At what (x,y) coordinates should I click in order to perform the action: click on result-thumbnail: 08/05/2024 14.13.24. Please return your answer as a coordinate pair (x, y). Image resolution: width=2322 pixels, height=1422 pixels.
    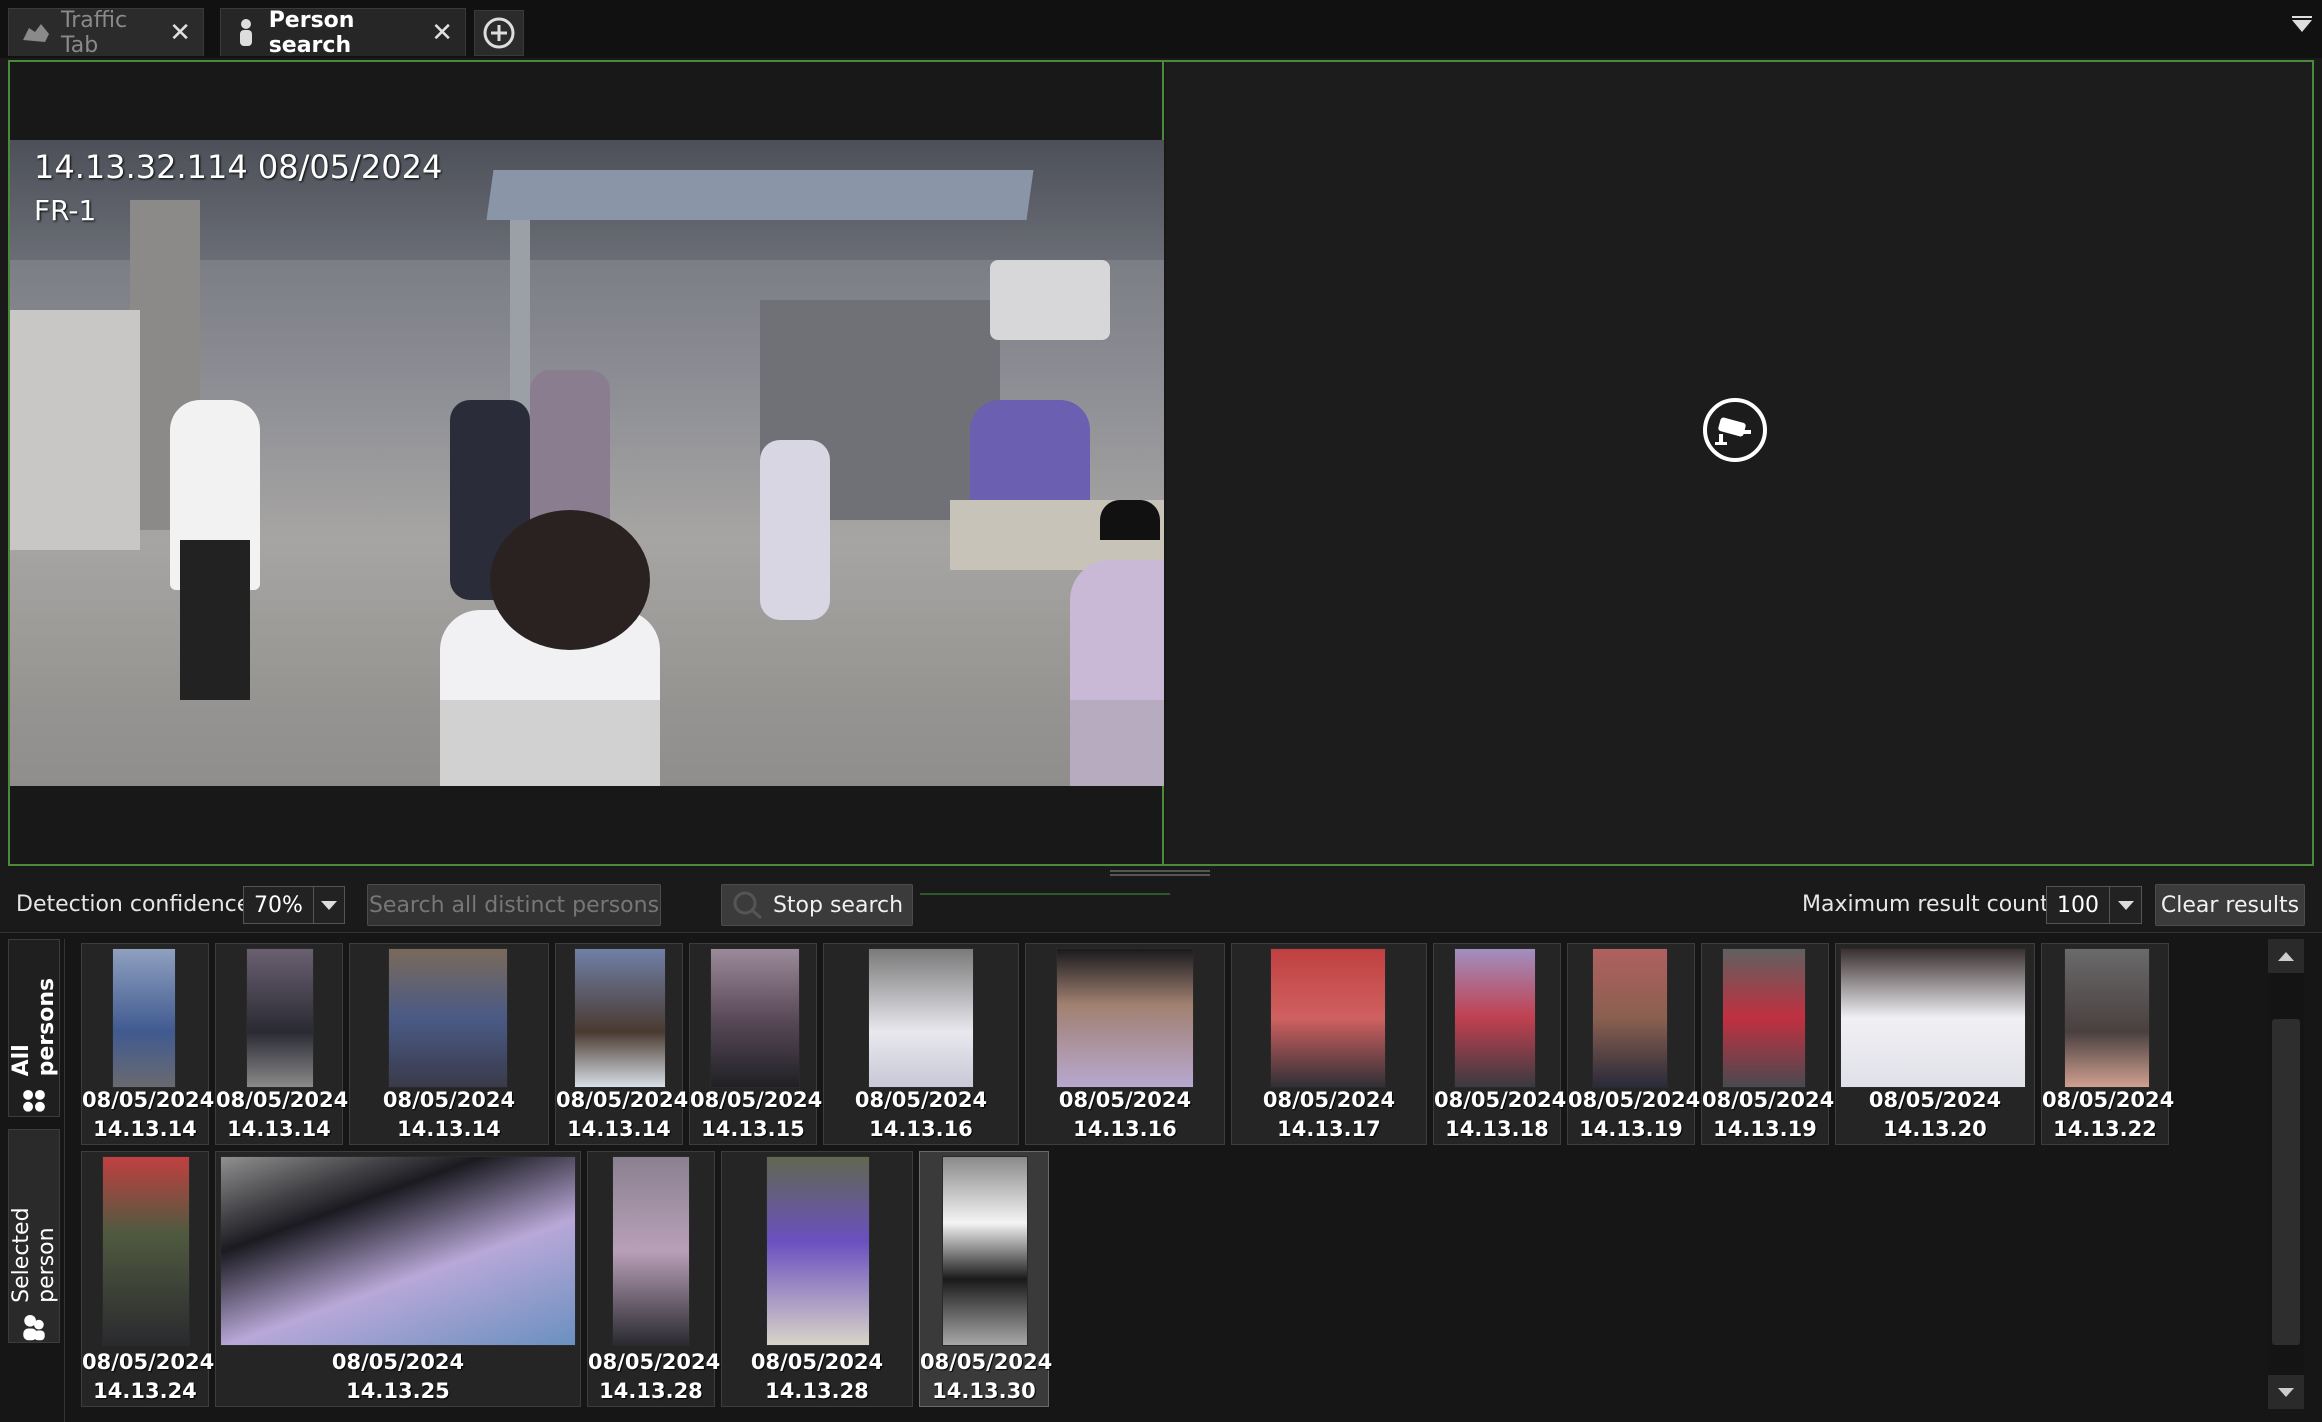
    Looking at the image, I should click on (147, 1279).